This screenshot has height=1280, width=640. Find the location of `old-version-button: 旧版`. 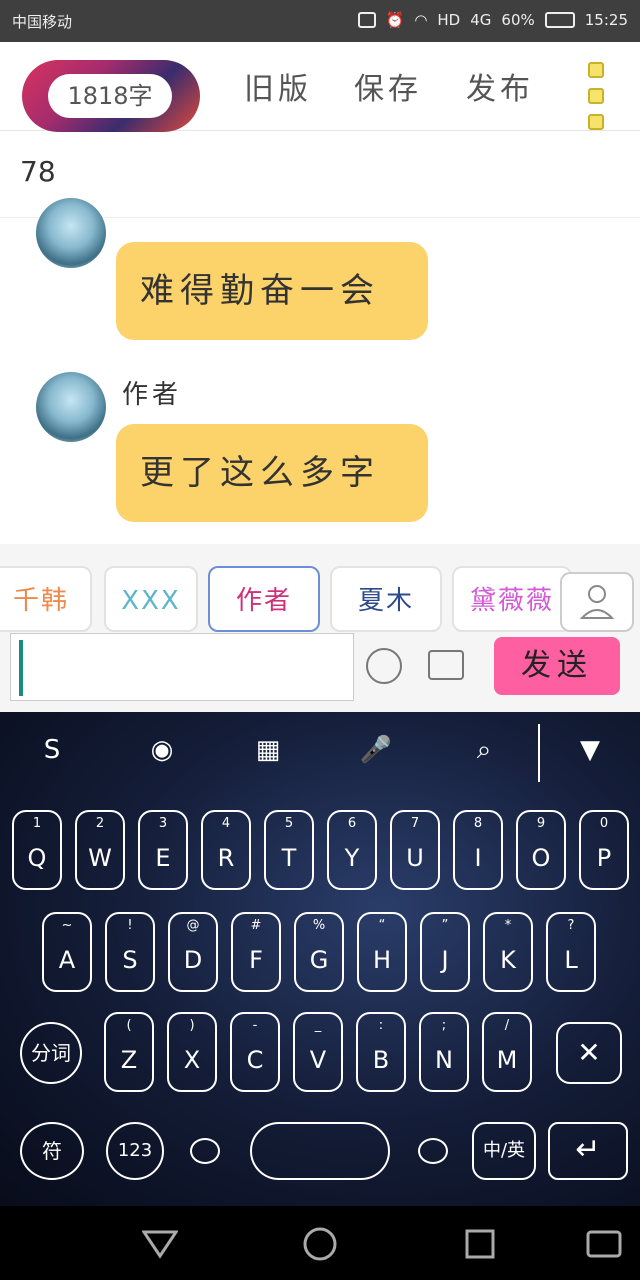

old-version-button: 旧版 is located at coordinates (278, 86).